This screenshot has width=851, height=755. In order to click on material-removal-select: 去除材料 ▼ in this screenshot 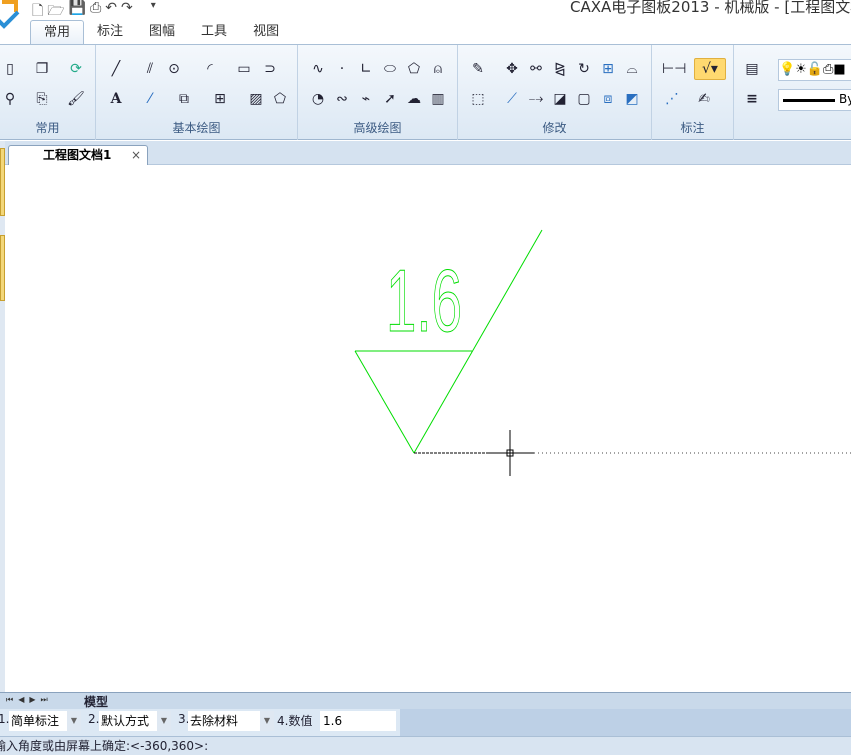, I will do `click(231, 721)`.